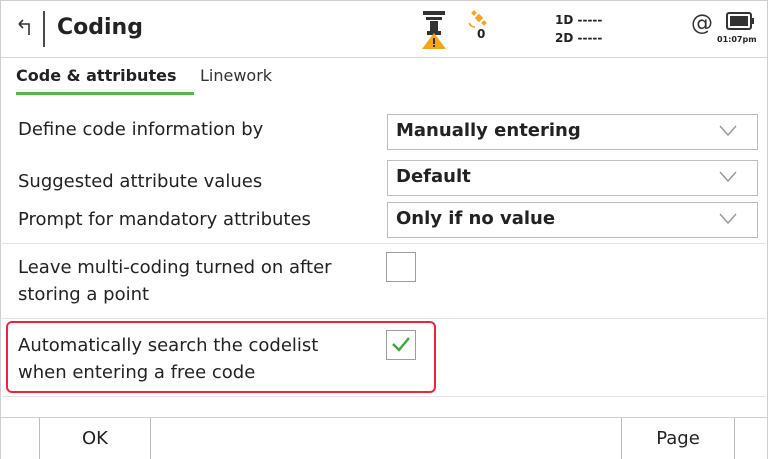  I want to click on page-title: Coding, so click(100, 27).